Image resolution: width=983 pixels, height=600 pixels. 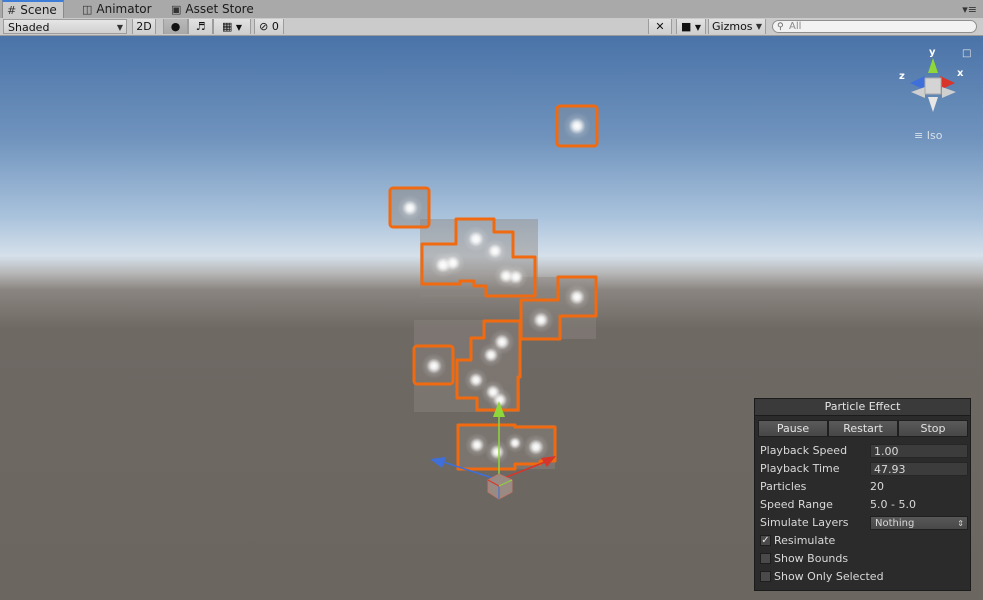 What do you see at coordinates (780, 27) in the screenshot?
I see `search-icon: ⚲` at bounding box center [780, 27].